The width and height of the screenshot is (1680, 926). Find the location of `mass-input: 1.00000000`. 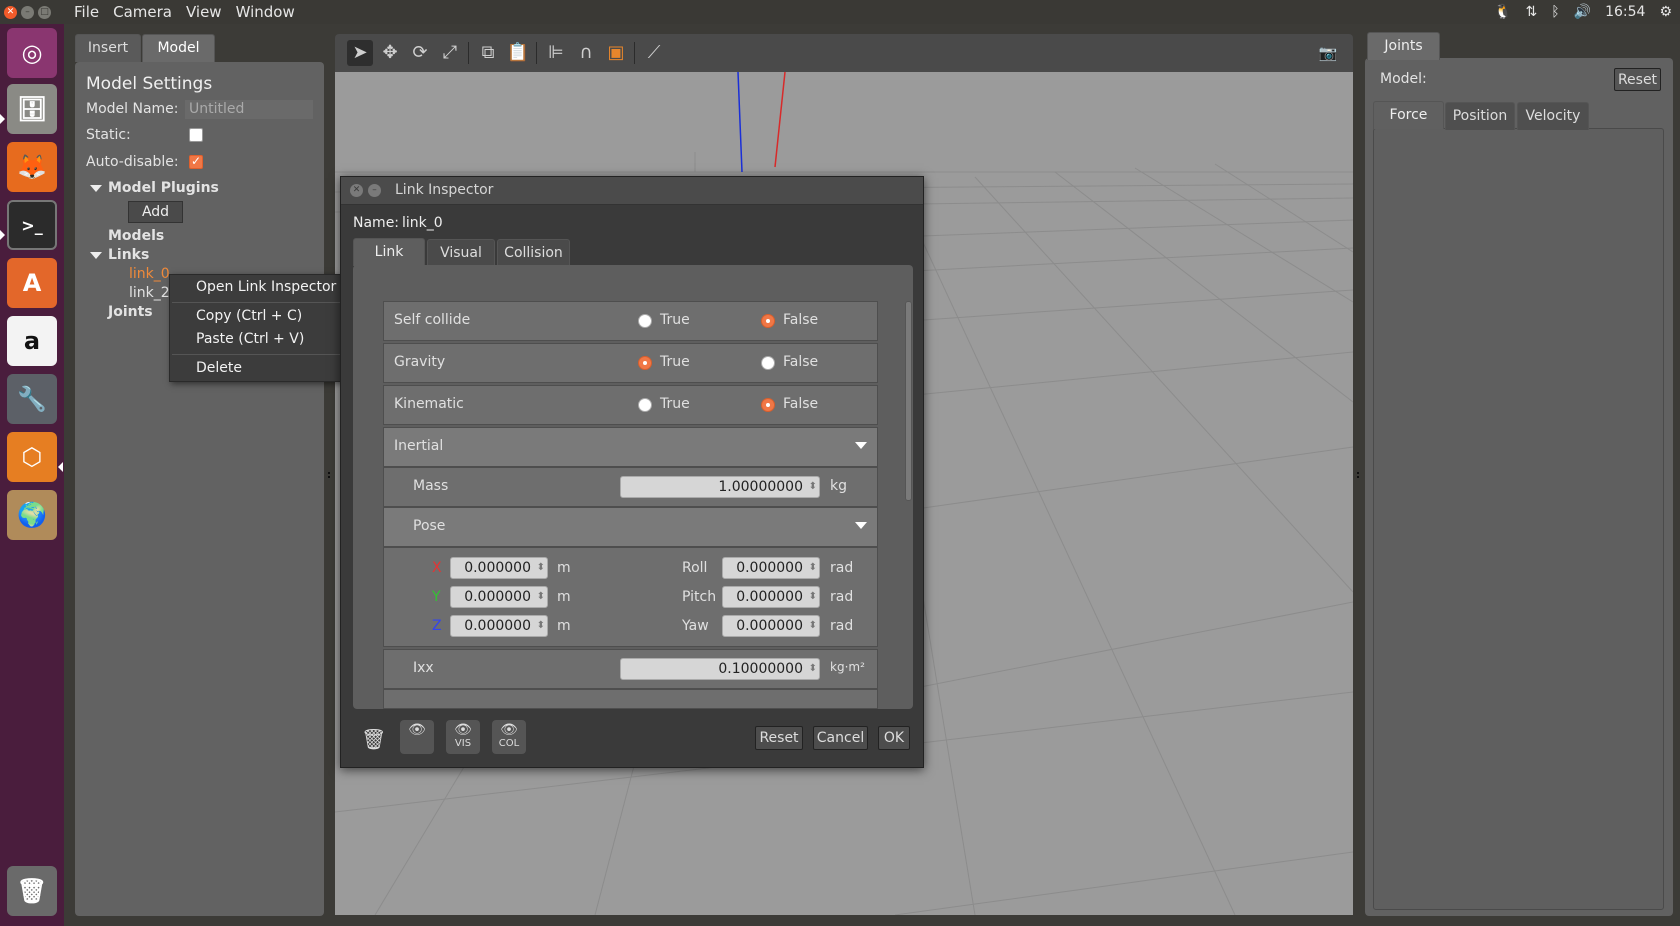

mass-input: 1.00000000 is located at coordinates (720, 487).